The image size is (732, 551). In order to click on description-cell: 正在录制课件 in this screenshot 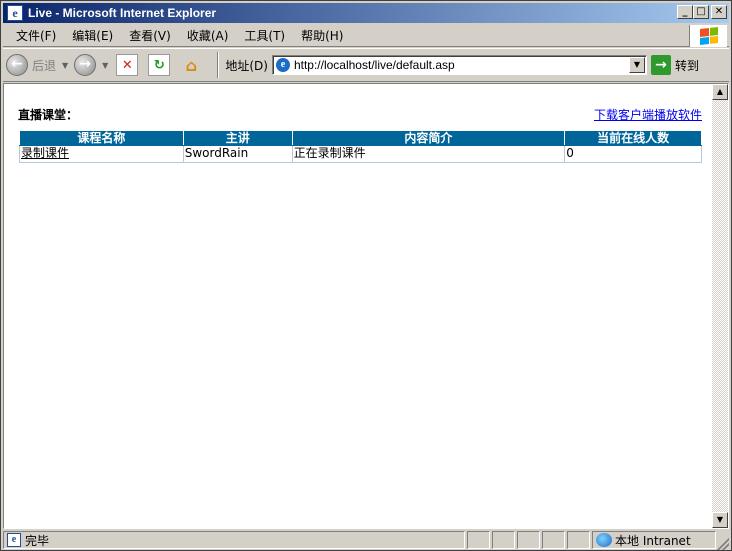, I will do `click(428, 154)`.